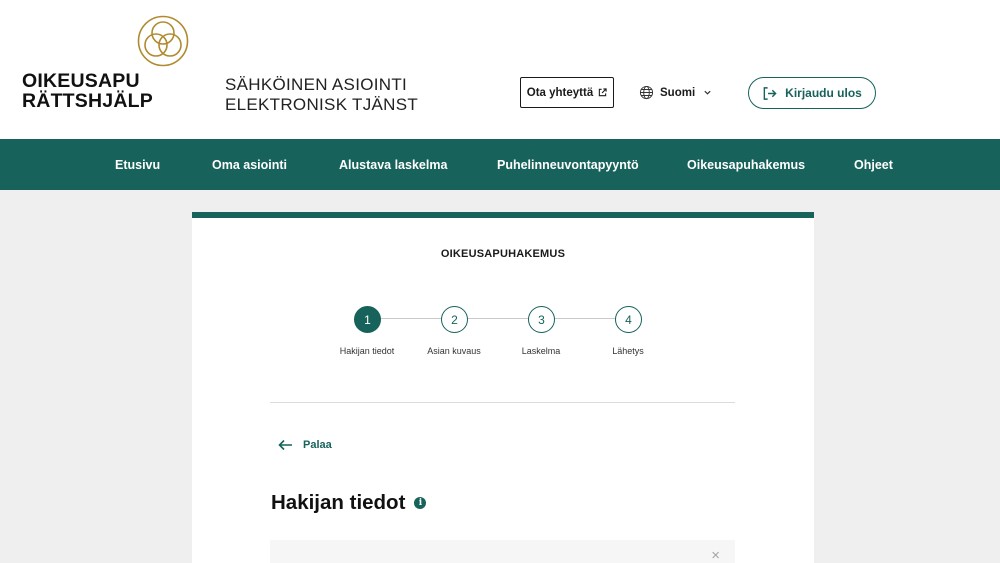 This screenshot has width=1000, height=563. I want to click on service-name-fi: SÄHKÖINEN ASIOINTI, so click(316, 84).